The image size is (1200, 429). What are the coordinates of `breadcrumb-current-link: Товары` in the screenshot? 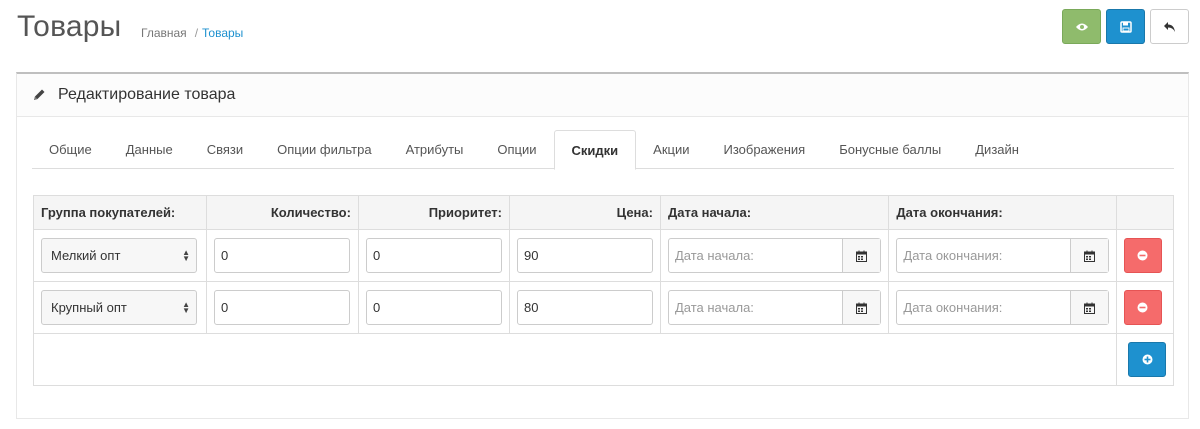 It's located at (222, 33).